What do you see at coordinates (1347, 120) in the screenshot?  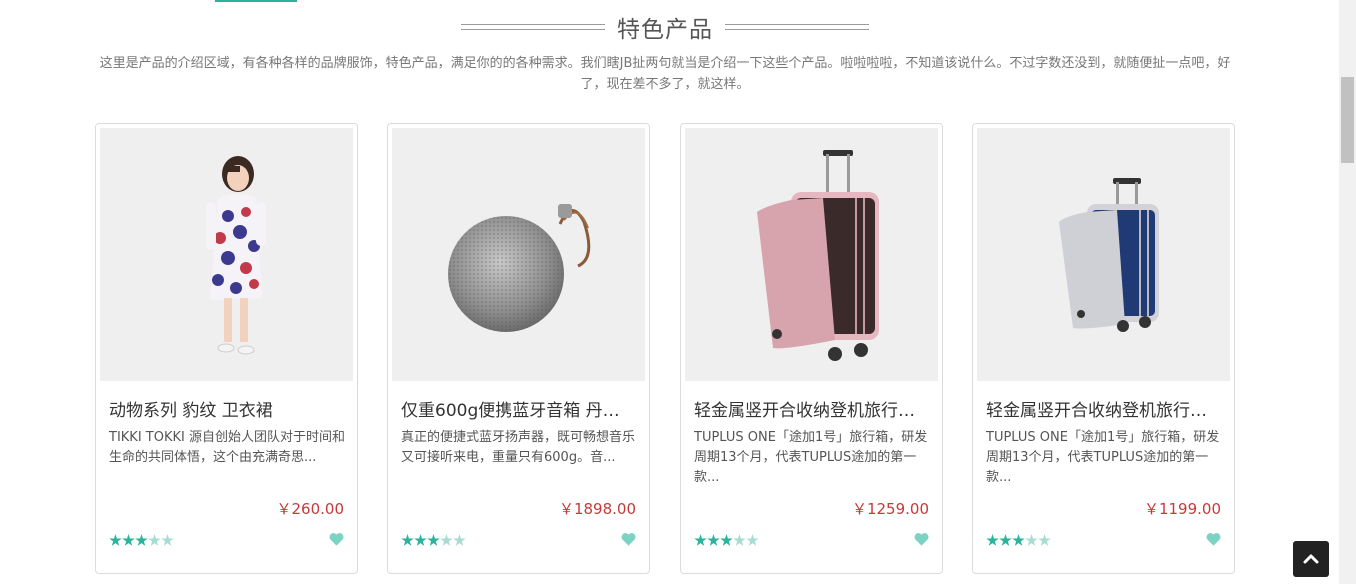 I see `scrollbar-thumb` at bounding box center [1347, 120].